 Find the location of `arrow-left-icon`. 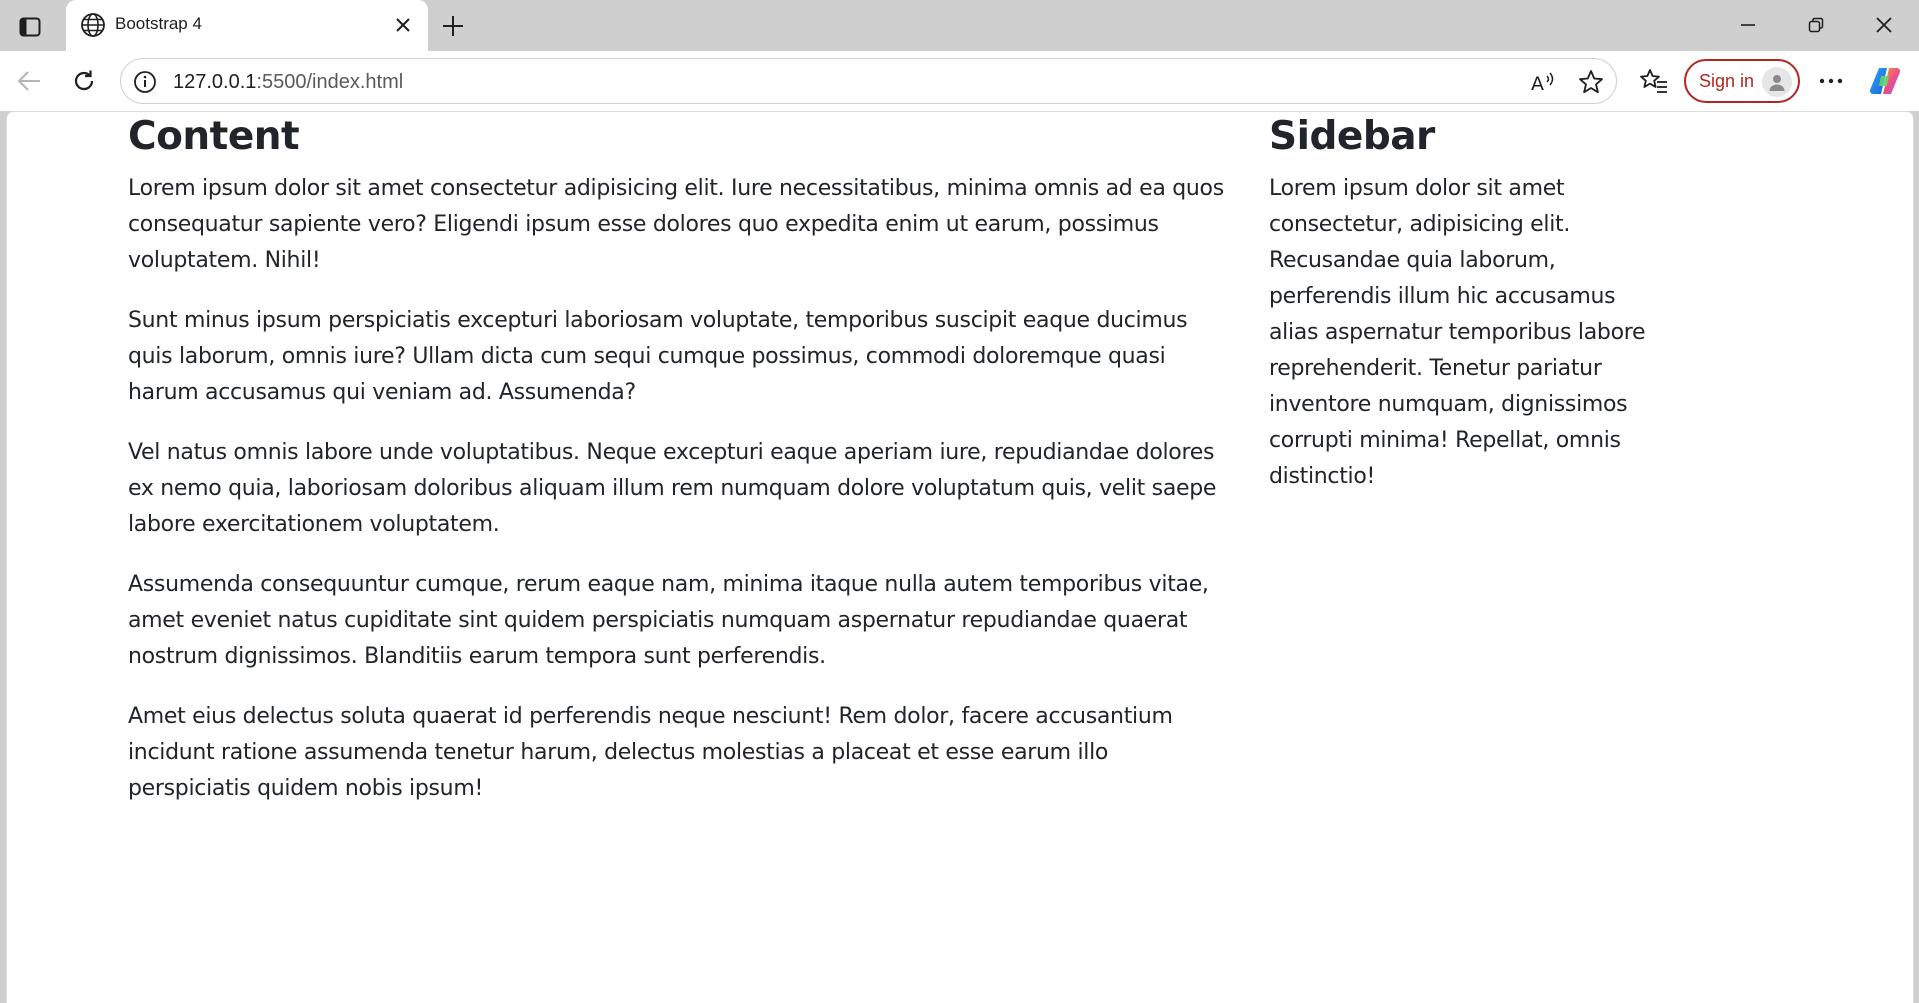

arrow-left-icon is located at coordinates (29, 81).